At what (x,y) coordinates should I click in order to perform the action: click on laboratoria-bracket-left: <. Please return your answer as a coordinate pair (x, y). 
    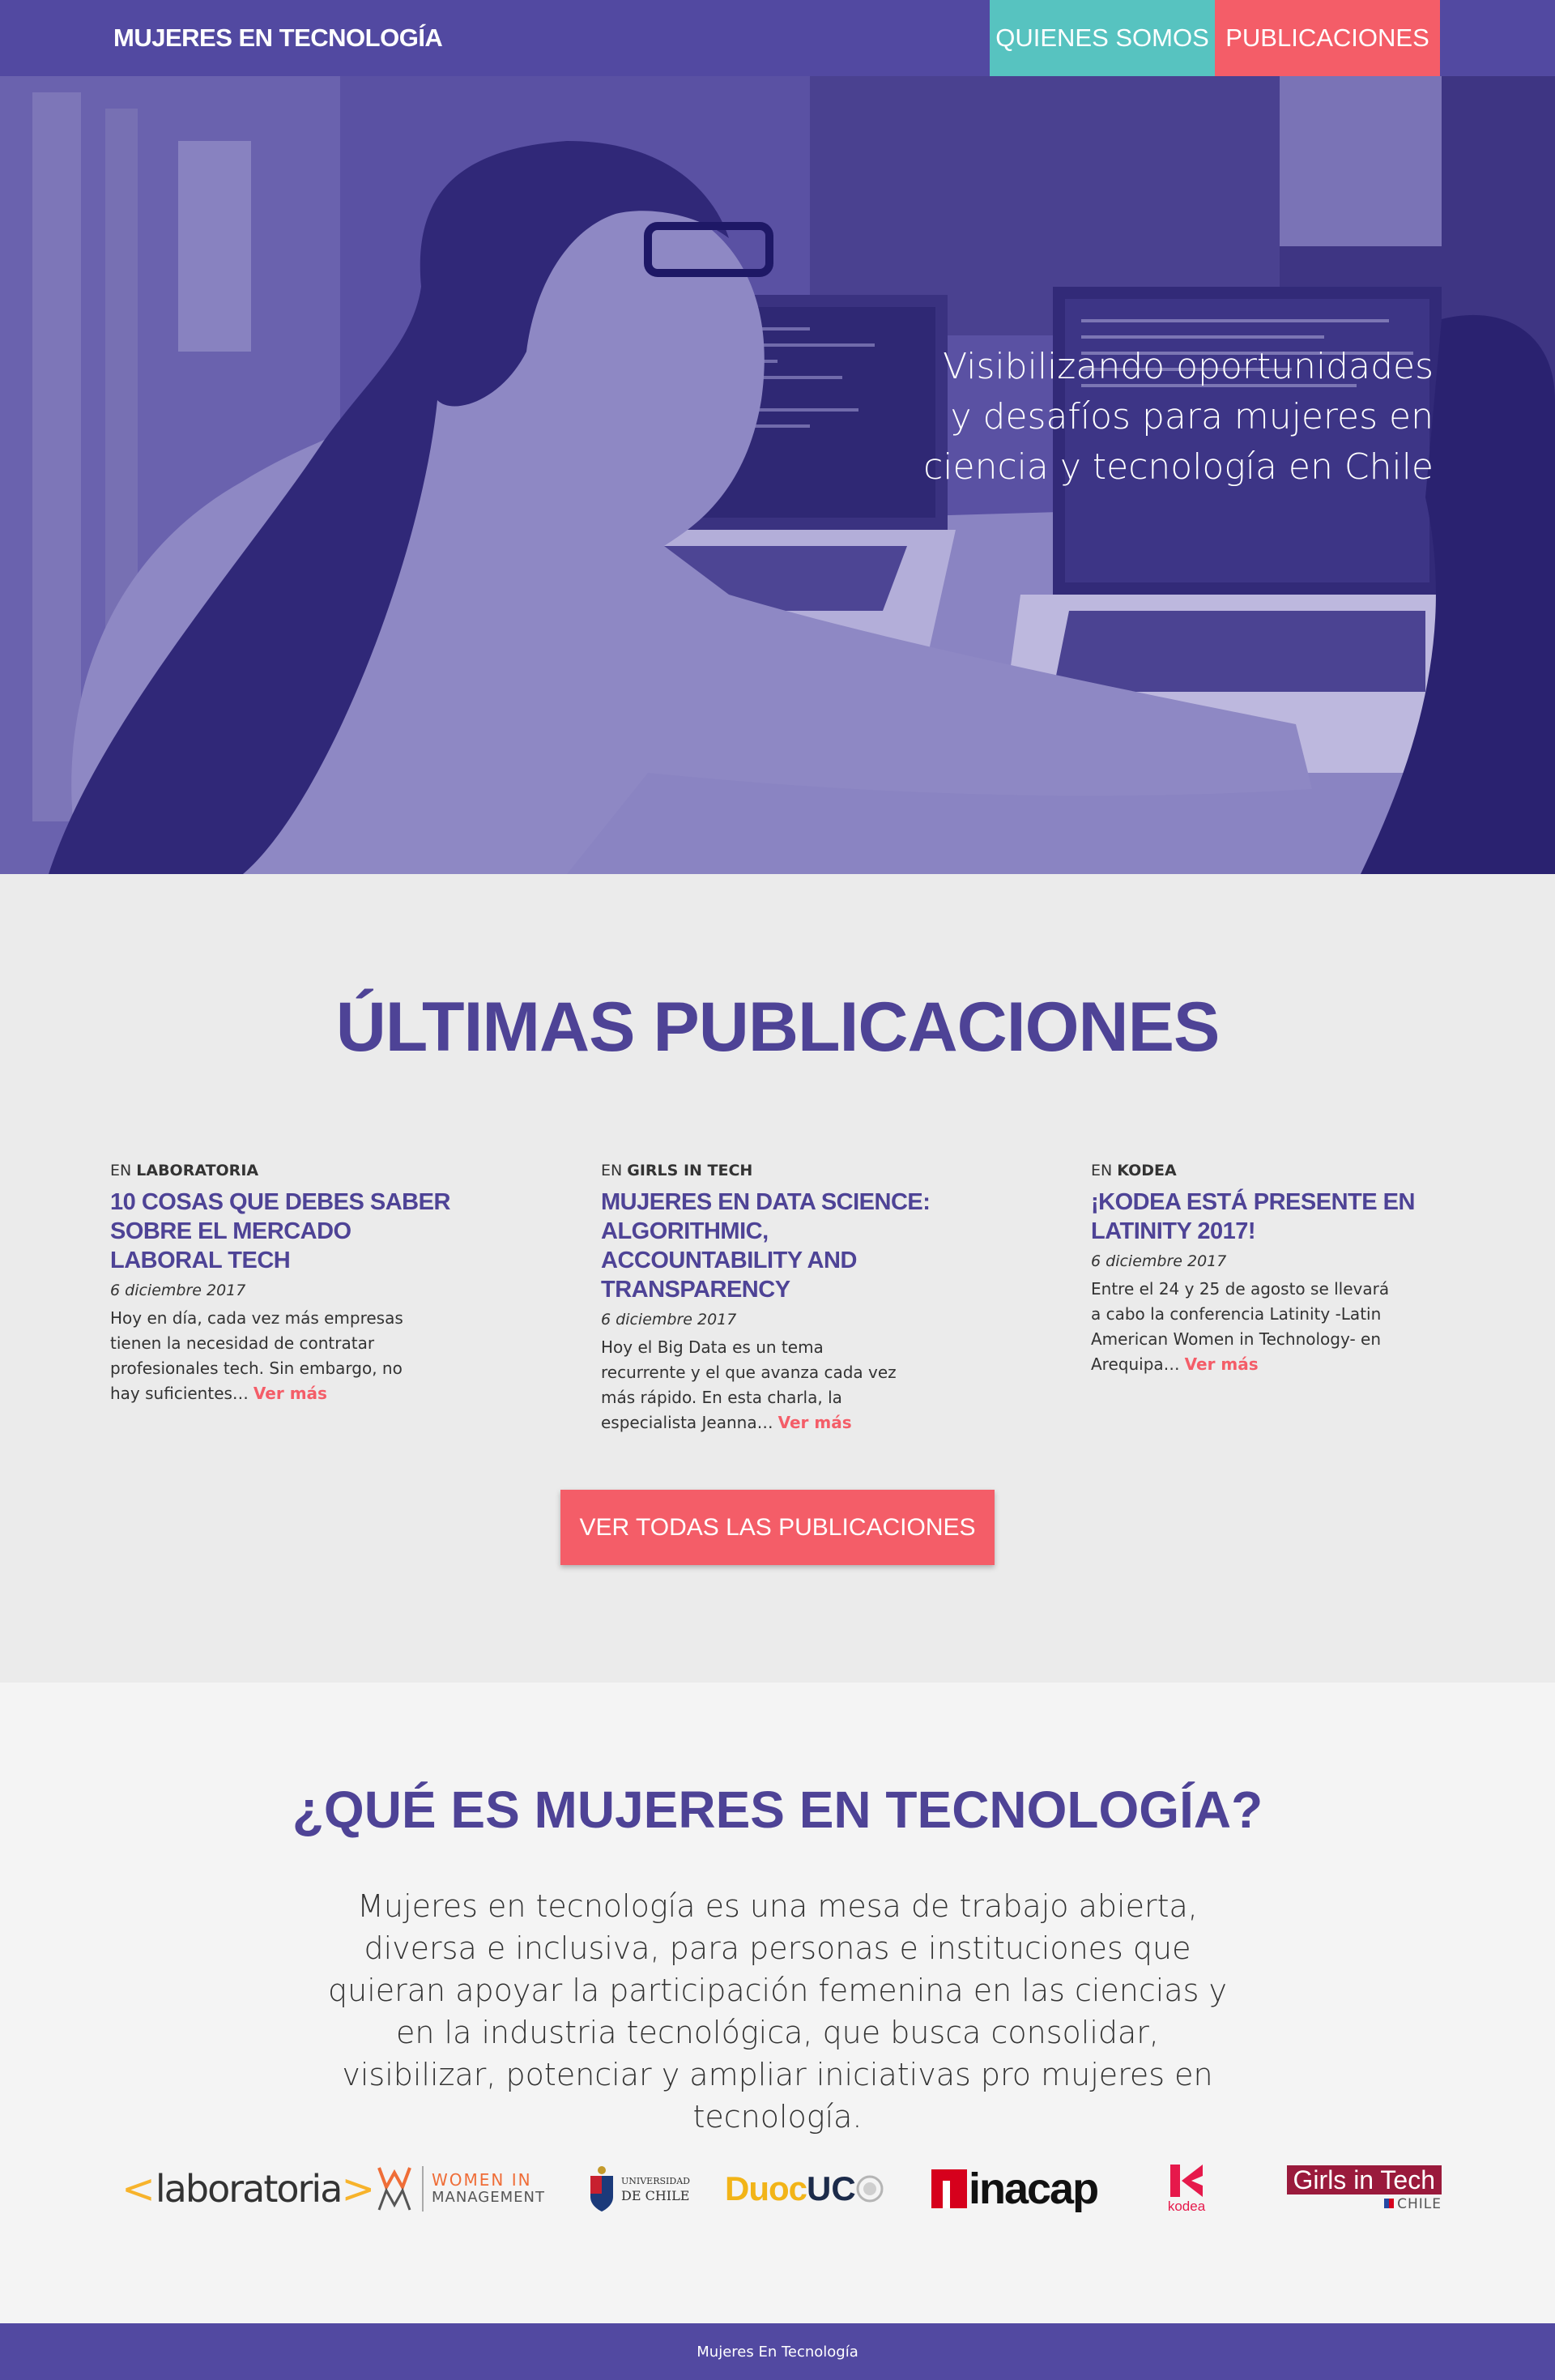
    Looking at the image, I should click on (139, 2188).